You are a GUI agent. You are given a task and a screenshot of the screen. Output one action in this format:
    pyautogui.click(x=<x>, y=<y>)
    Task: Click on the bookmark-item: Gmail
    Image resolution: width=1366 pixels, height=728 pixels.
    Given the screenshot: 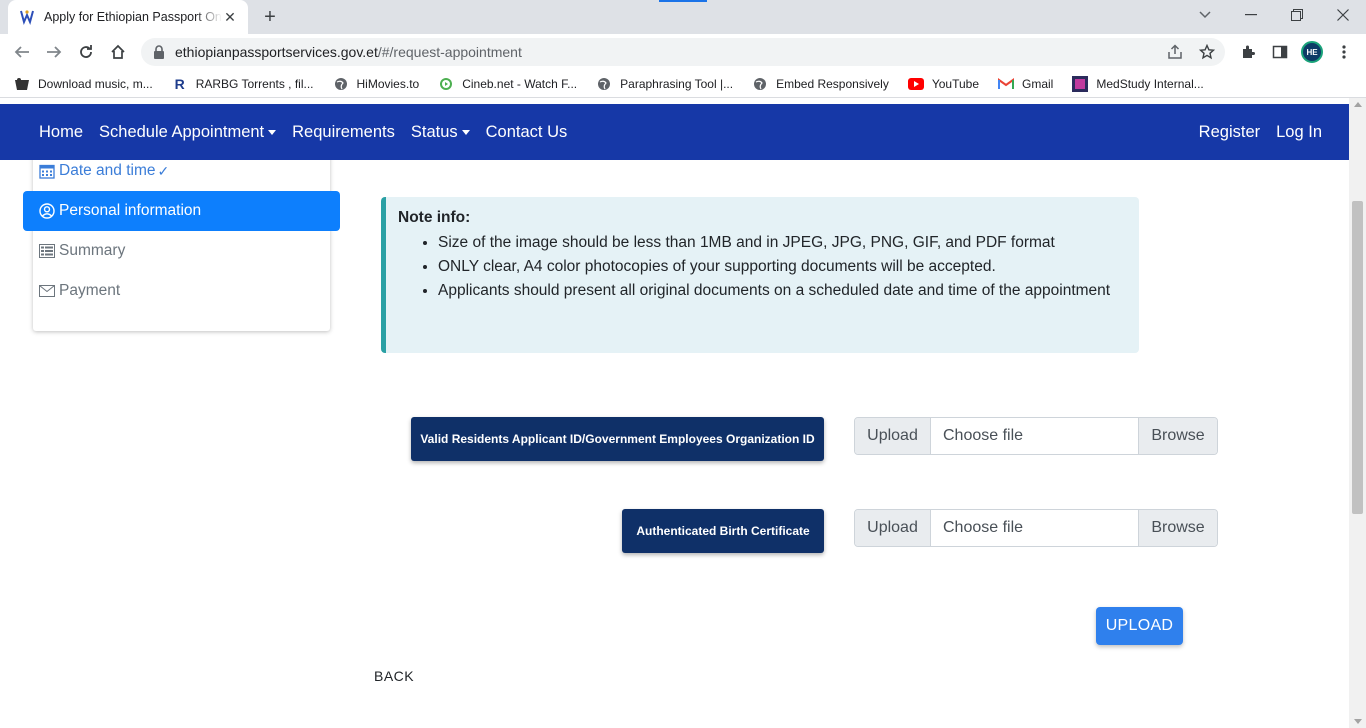 What is the action you would take?
    pyautogui.click(x=1025, y=84)
    